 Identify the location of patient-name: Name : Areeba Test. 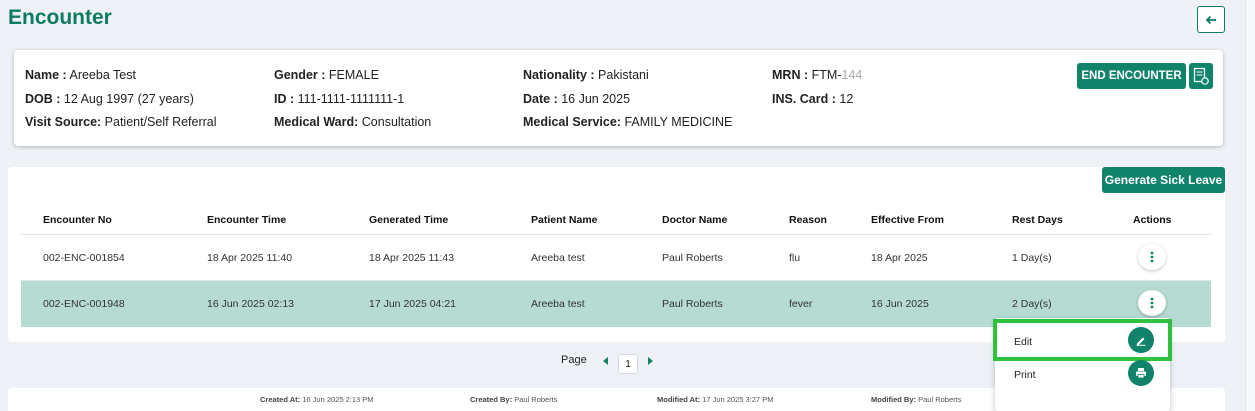
(80, 75).